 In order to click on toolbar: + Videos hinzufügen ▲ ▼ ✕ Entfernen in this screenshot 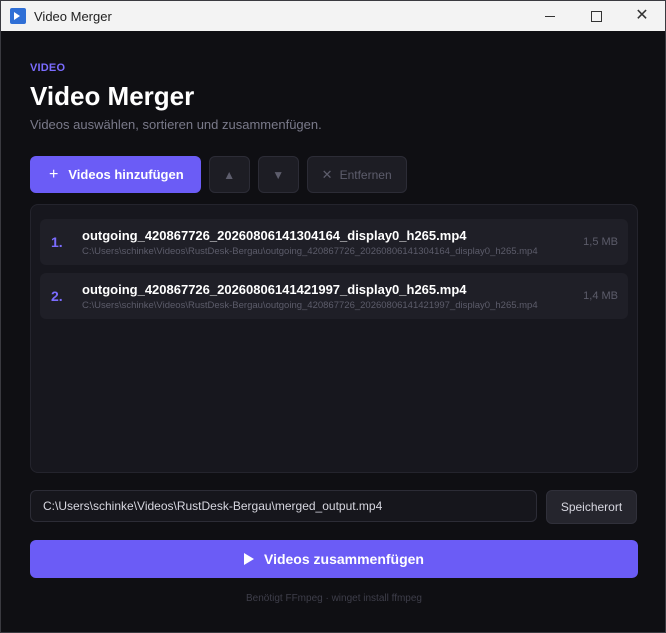, I will do `click(218, 174)`.